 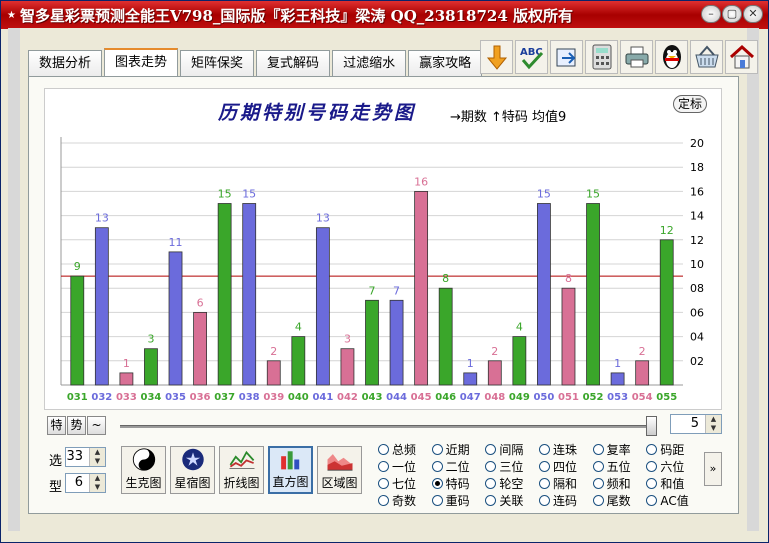 I want to click on radio-option: 码距, so click(x=673, y=449).